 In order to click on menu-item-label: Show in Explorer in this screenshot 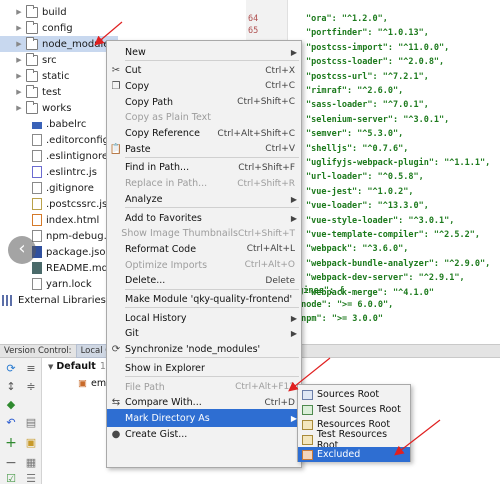, I will do `click(165, 368)`.